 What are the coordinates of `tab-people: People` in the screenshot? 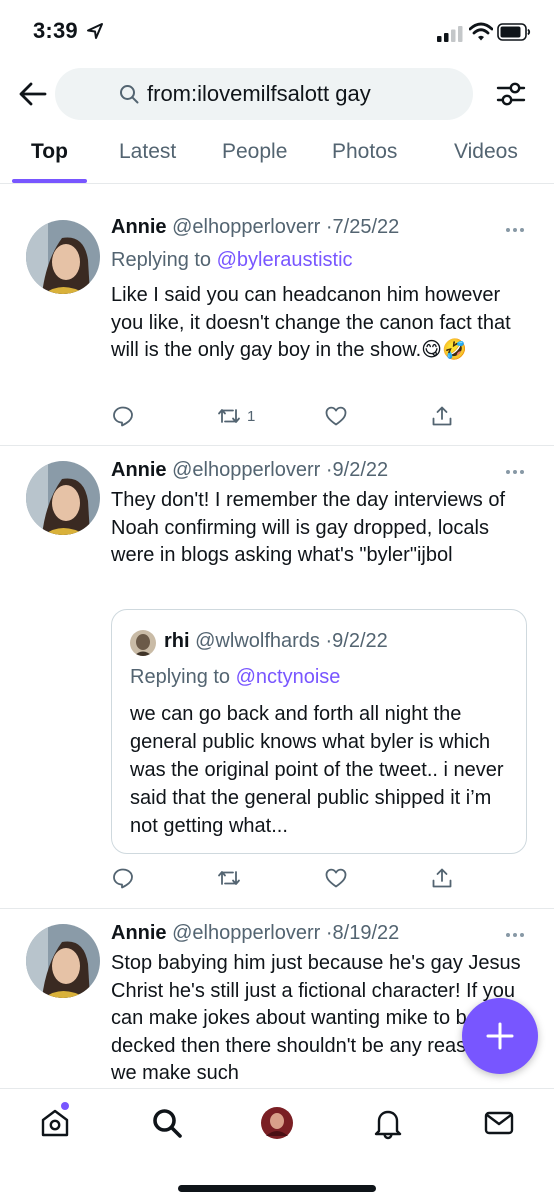 It's located at (254, 152).